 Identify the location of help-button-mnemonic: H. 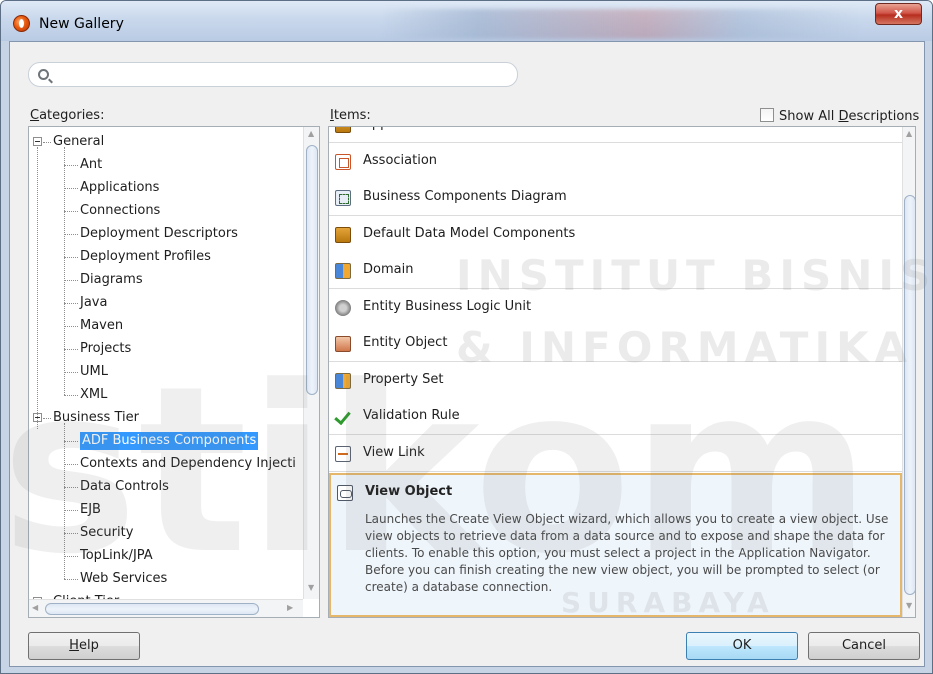
(74, 645).